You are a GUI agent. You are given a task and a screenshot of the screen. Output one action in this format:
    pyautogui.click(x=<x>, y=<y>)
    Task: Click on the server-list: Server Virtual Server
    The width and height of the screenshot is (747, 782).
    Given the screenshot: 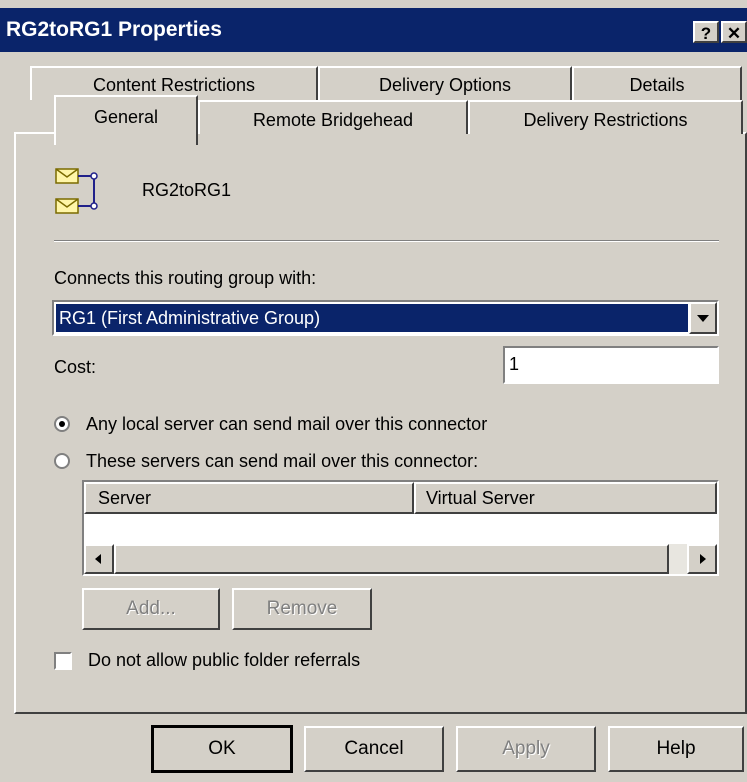 What is the action you would take?
    pyautogui.click(x=400, y=528)
    